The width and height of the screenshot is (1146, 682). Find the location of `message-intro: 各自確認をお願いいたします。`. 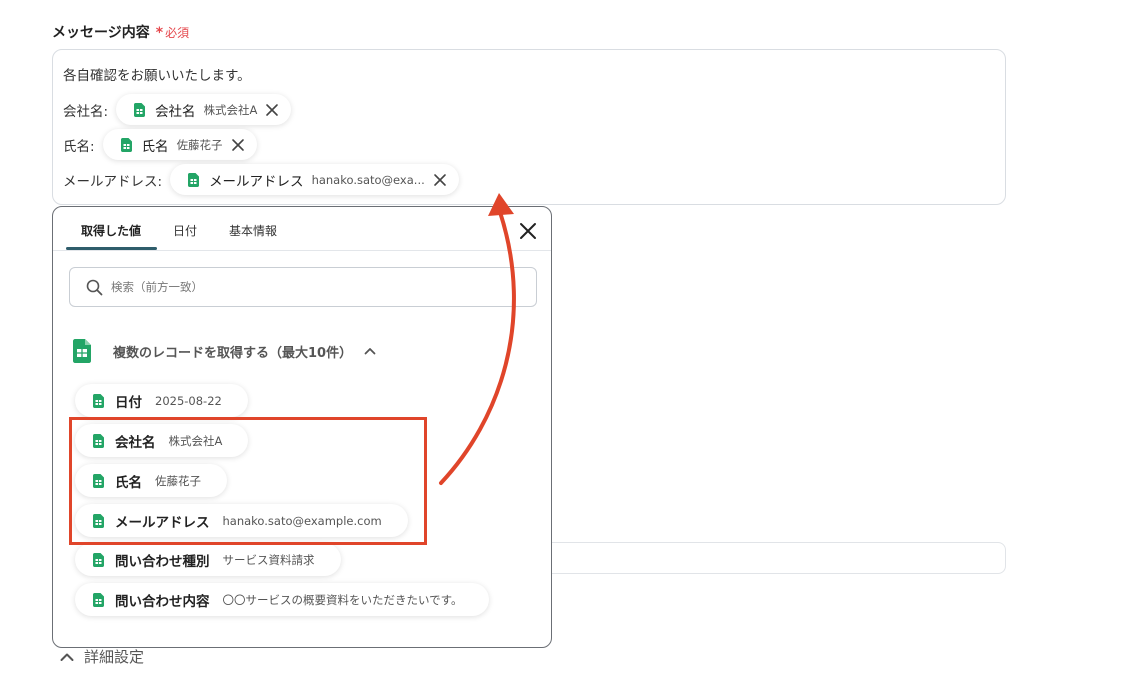

message-intro: 各自確認をお願いいたします。 is located at coordinates (157, 74).